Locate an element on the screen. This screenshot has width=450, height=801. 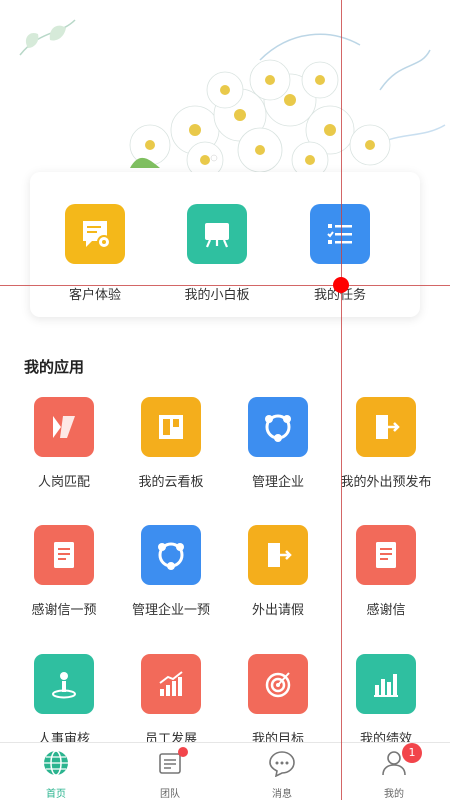
app-outing-prerelease: 我的外出预发布 is located at coordinates (386, 443).